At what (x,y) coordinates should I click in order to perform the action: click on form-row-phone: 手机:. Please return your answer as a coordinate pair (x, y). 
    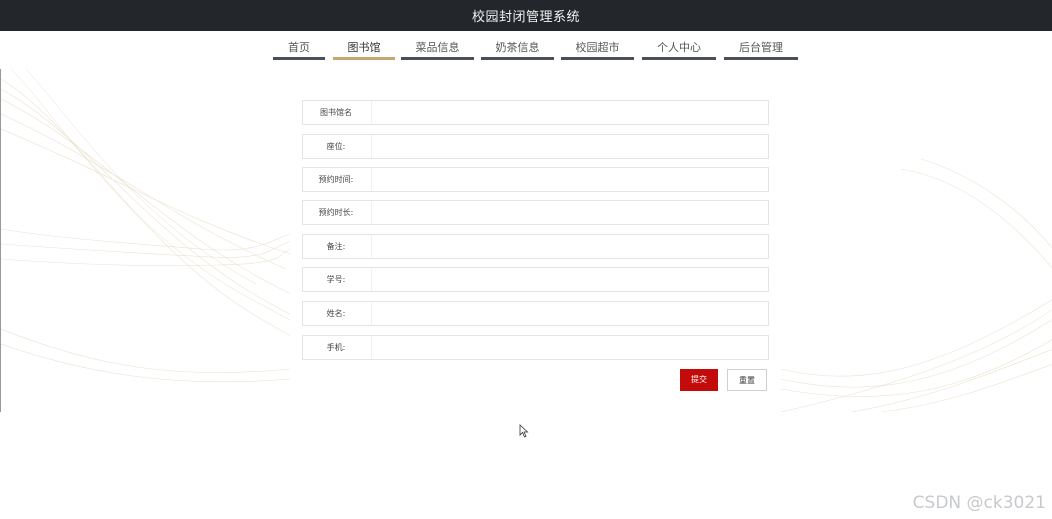
    Looking at the image, I should click on (535, 347).